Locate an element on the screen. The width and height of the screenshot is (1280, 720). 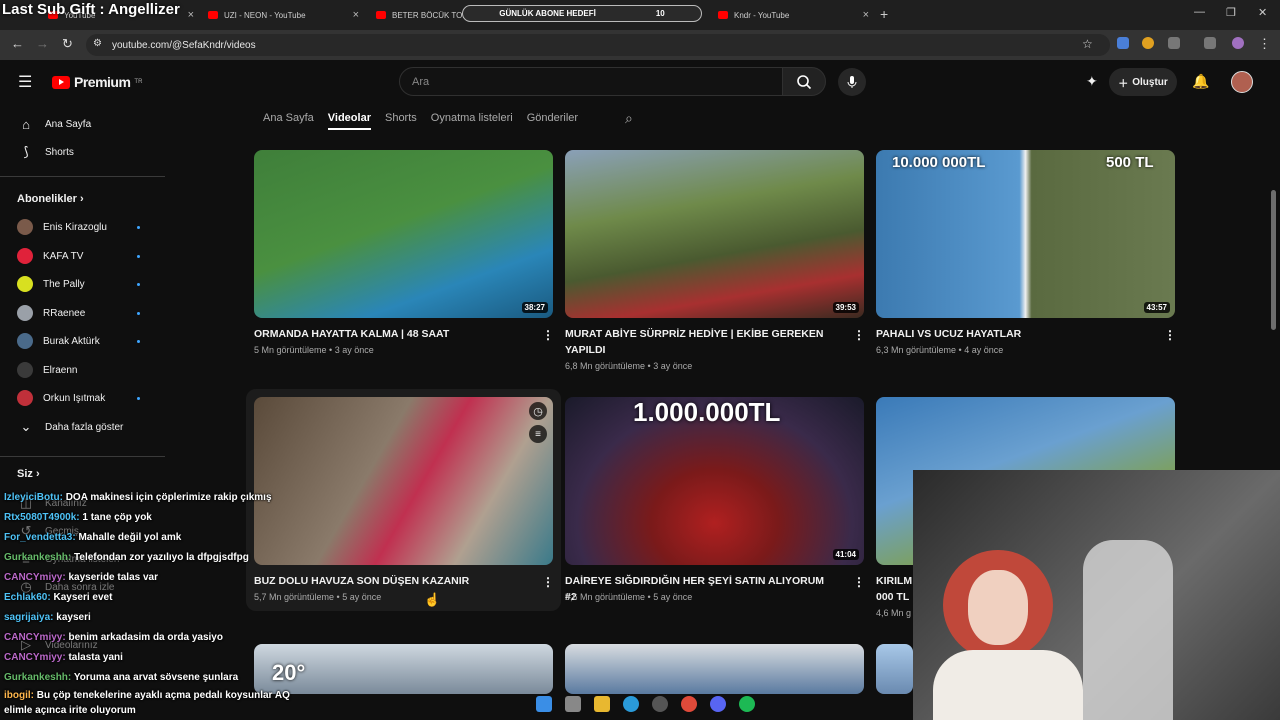
thumbnail-text: 10.000 000TL is located at coordinates (939, 162).